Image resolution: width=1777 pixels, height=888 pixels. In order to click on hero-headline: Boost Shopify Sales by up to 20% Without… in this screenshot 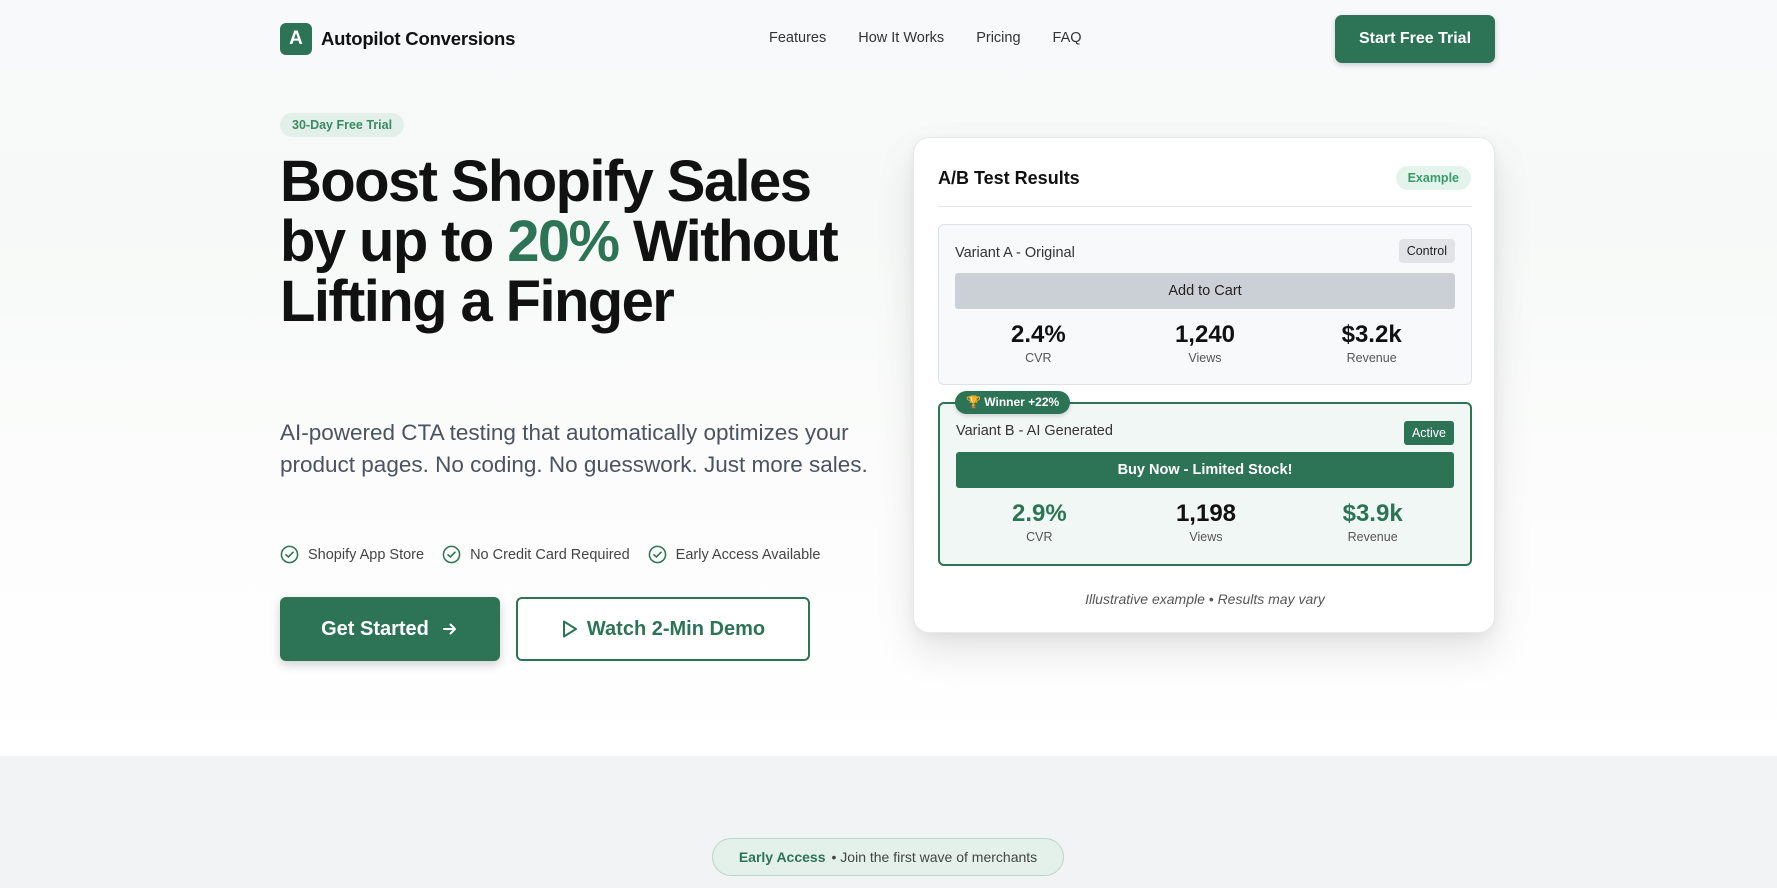, I will do `click(580, 242)`.